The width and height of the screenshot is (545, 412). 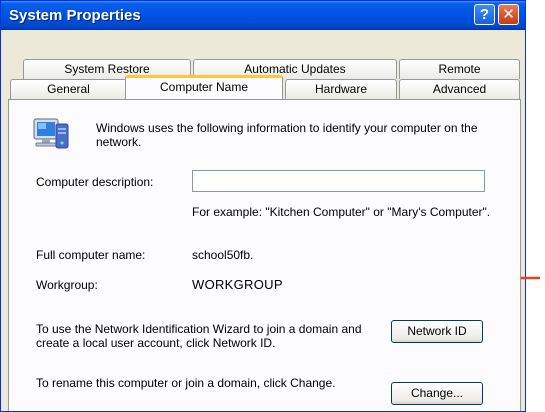 I want to click on computer-icon, so click(x=51, y=133).